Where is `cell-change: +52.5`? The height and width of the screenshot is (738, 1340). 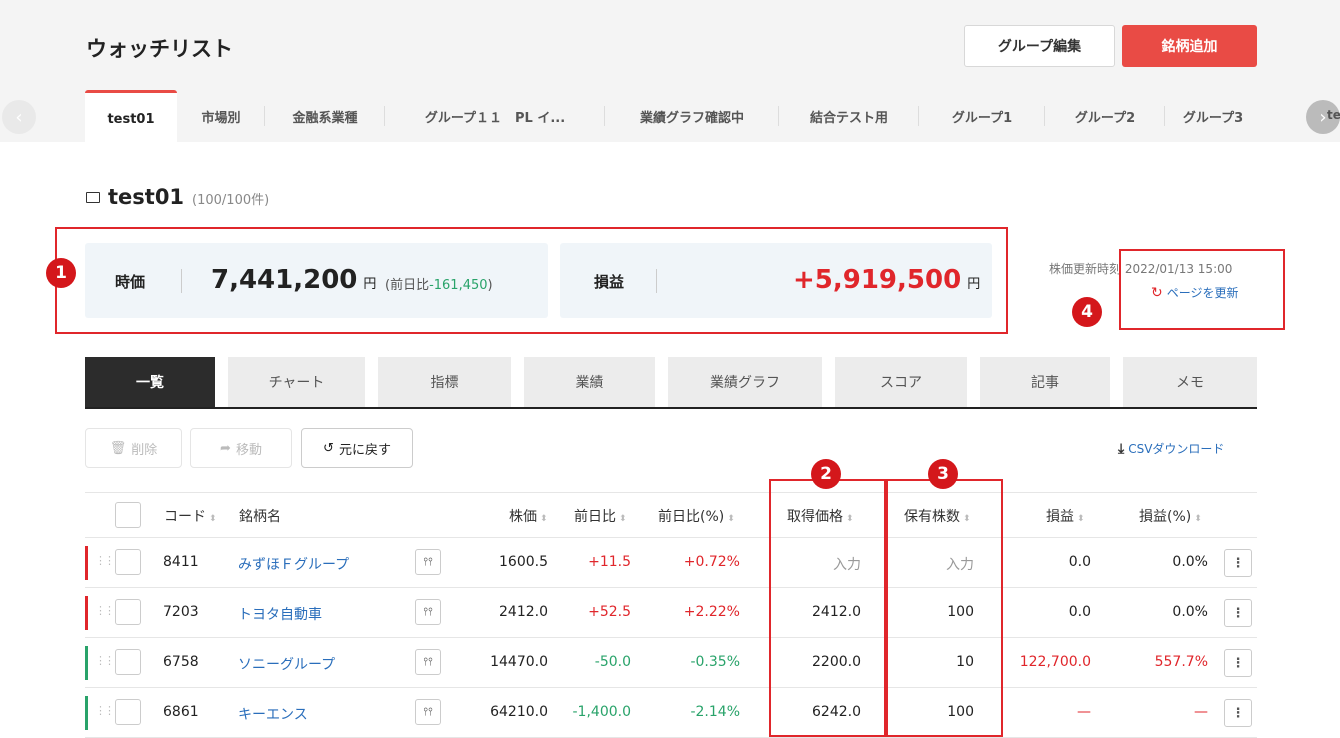
cell-change: +52.5 is located at coordinates (609, 612).